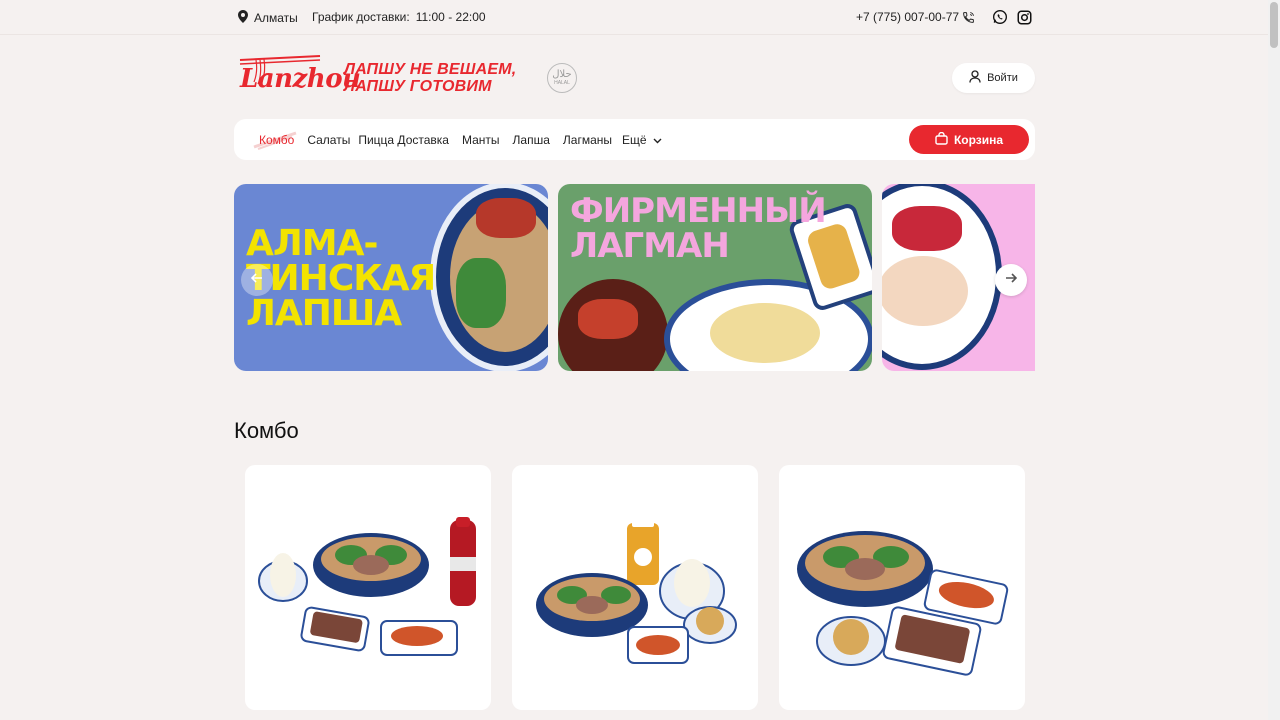 The image size is (1280, 720). I want to click on arrow-right-icon, so click(1011, 280).